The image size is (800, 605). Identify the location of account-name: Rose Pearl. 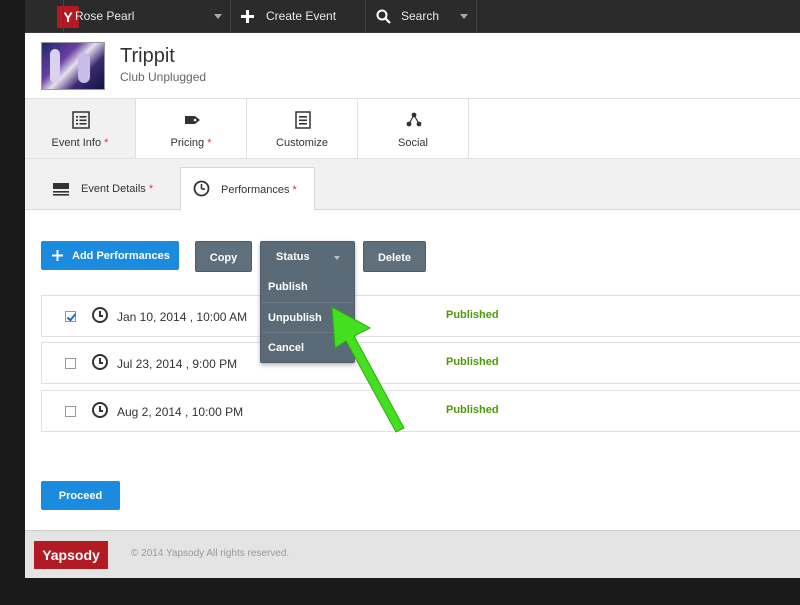
(104, 16).